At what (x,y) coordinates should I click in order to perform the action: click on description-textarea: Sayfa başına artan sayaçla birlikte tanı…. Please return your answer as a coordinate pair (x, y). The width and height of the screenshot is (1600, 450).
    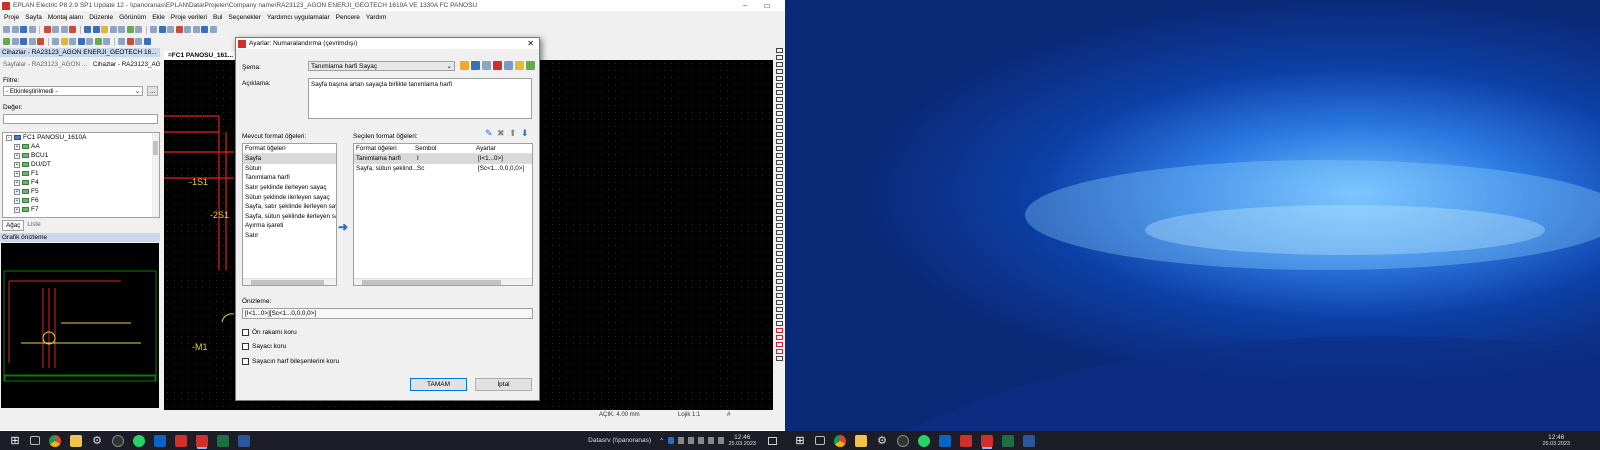
    Looking at the image, I should click on (420, 98).